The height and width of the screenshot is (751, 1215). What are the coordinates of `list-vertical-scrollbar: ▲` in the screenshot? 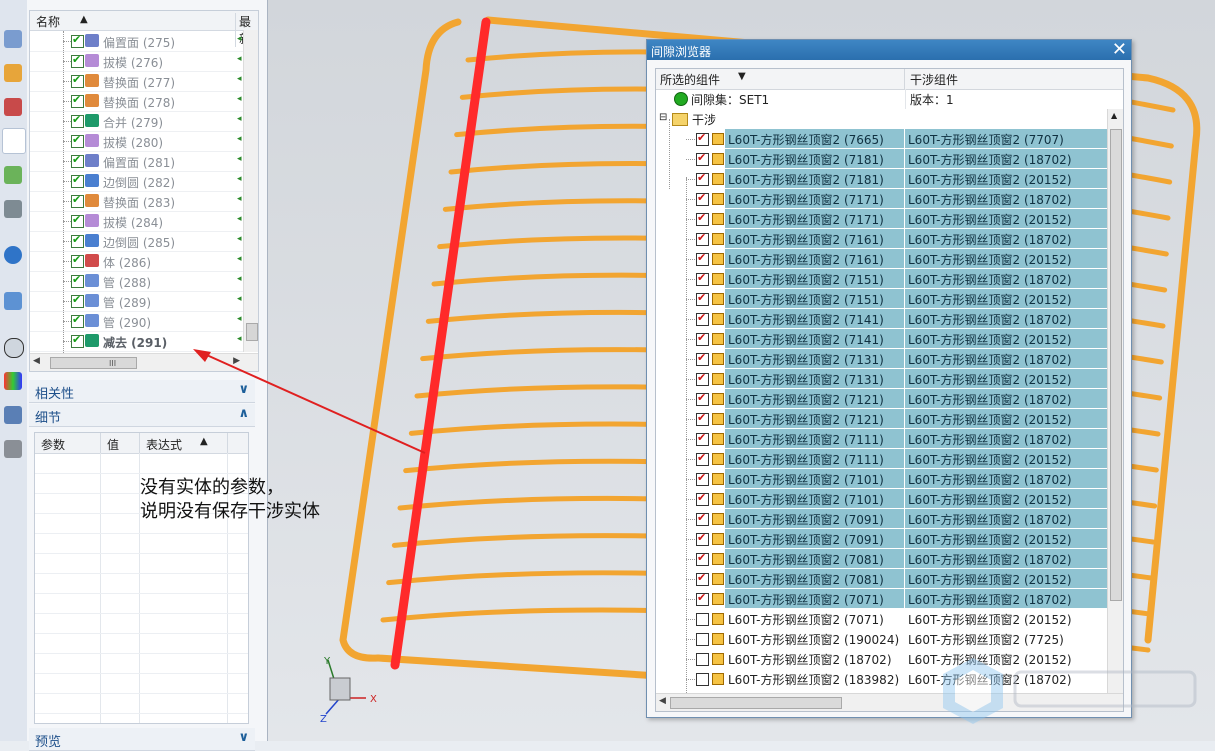 It's located at (1115, 401).